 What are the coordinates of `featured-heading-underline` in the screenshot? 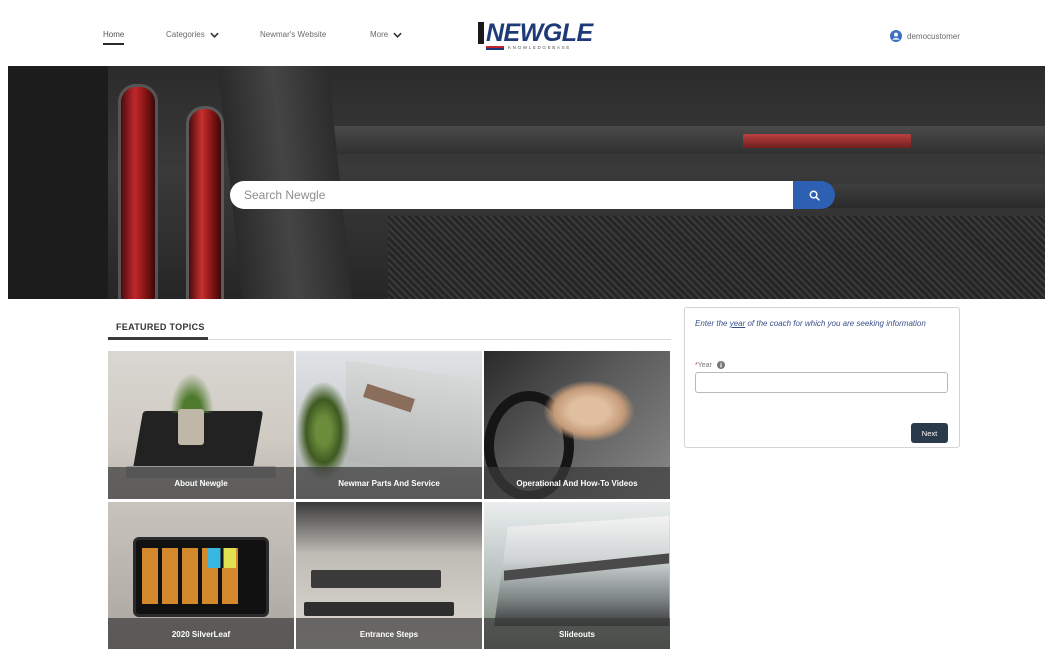 It's located at (158, 338).